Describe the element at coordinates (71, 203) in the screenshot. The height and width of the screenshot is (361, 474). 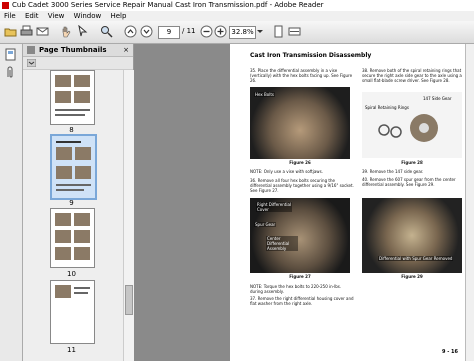
I see `thumbnail-label: 9` at that location.